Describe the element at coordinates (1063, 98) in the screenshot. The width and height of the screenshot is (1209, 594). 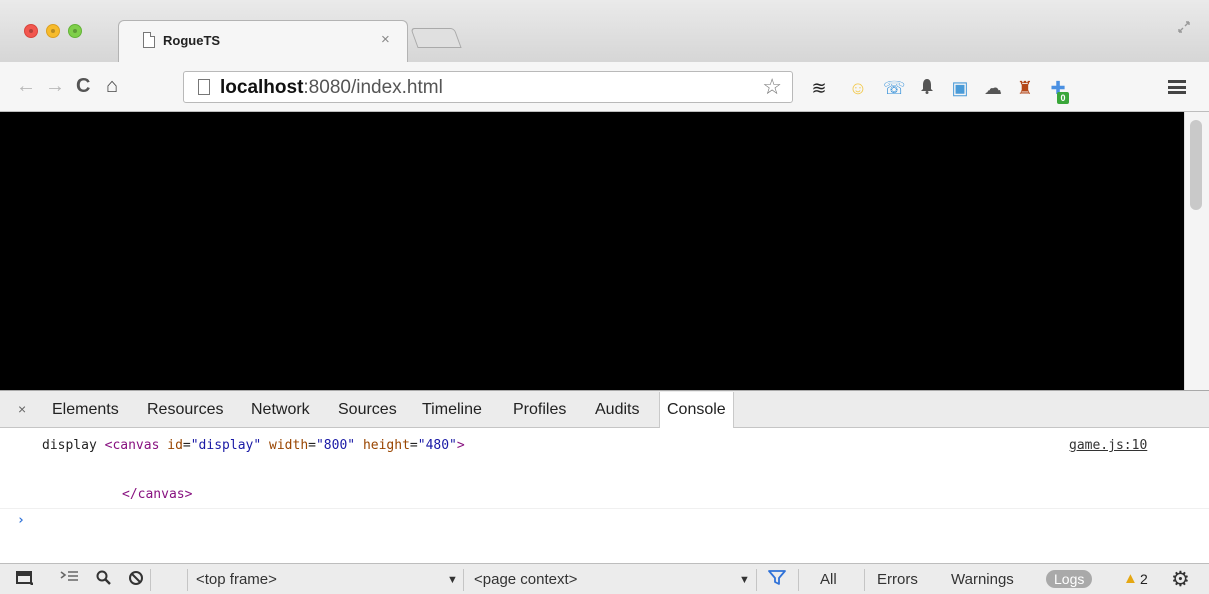
I see `extension-badge: 0` at that location.